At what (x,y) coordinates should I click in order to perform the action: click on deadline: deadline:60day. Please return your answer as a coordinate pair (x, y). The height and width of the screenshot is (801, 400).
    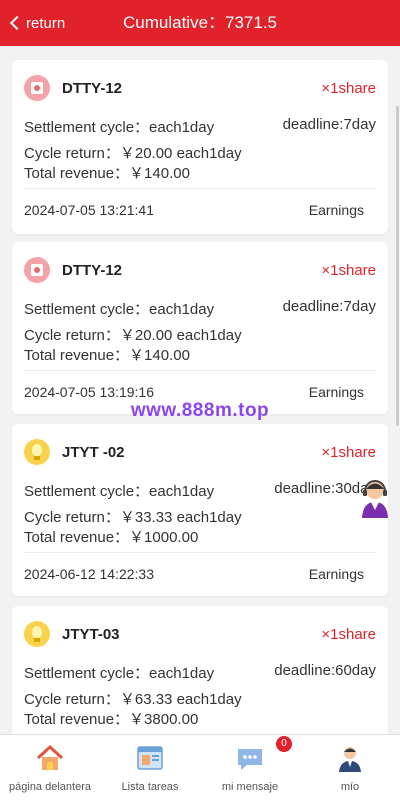
    Looking at the image, I should click on (325, 670).